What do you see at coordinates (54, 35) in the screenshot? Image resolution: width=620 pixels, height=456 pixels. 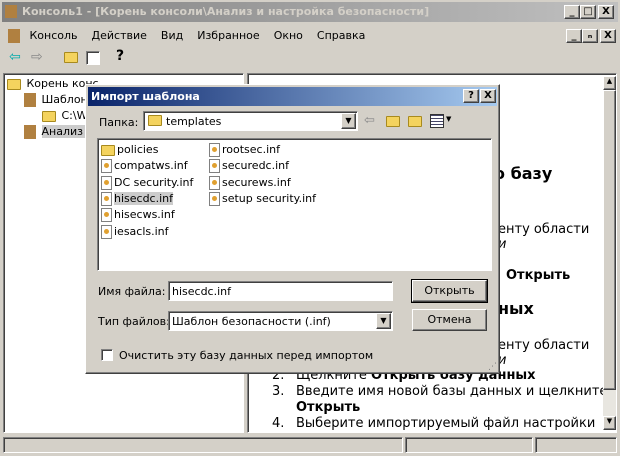 I see `menu-console: Консоль` at bounding box center [54, 35].